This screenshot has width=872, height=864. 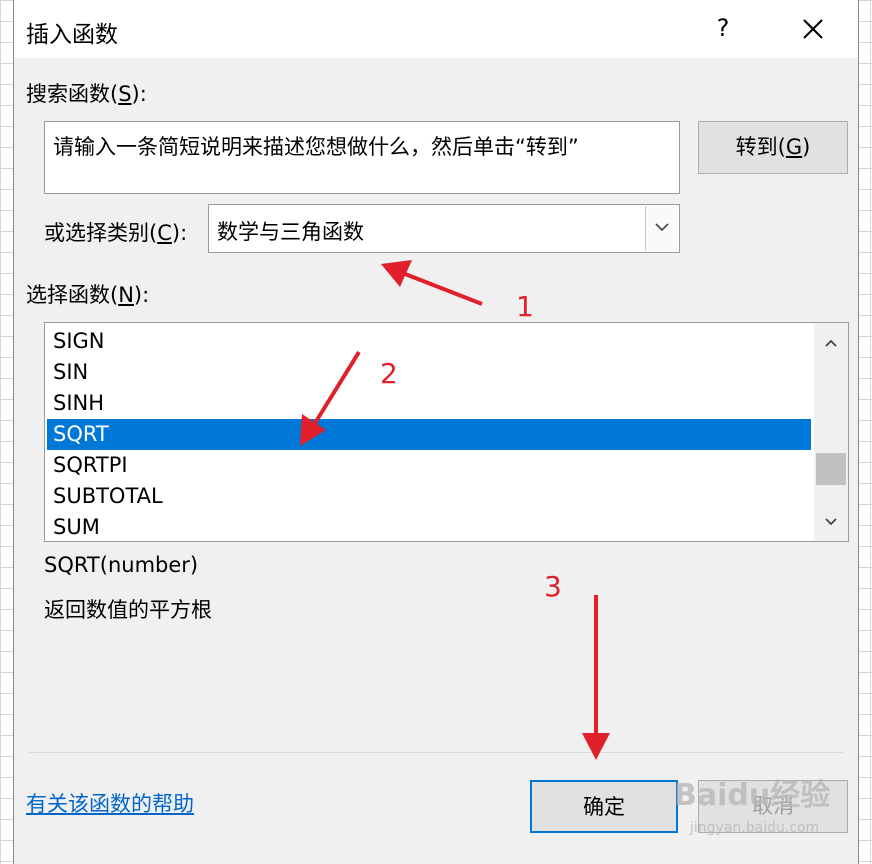 What do you see at coordinates (436, 29) in the screenshot?
I see `title-bar: 插入函数 ?` at bounding box center [436, 29].